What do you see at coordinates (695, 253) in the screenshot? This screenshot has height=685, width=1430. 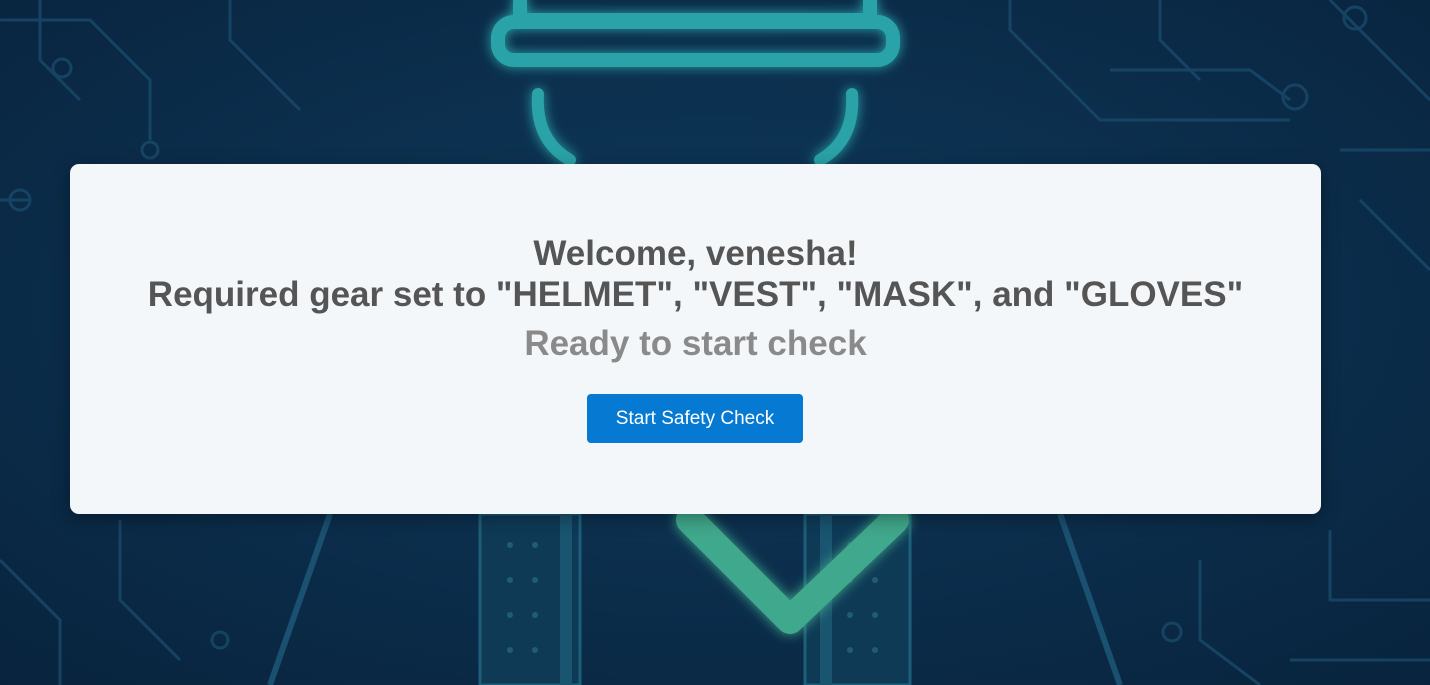 I see `welcome-heading: Welcome, venesha!` at bounding box center [695, 253].